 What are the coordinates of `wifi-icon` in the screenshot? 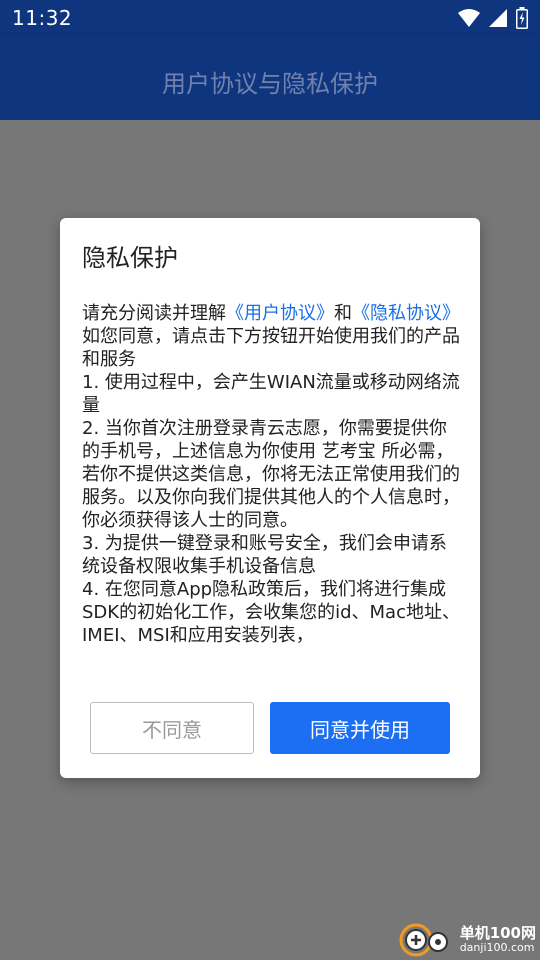 It's located at (469, 18).